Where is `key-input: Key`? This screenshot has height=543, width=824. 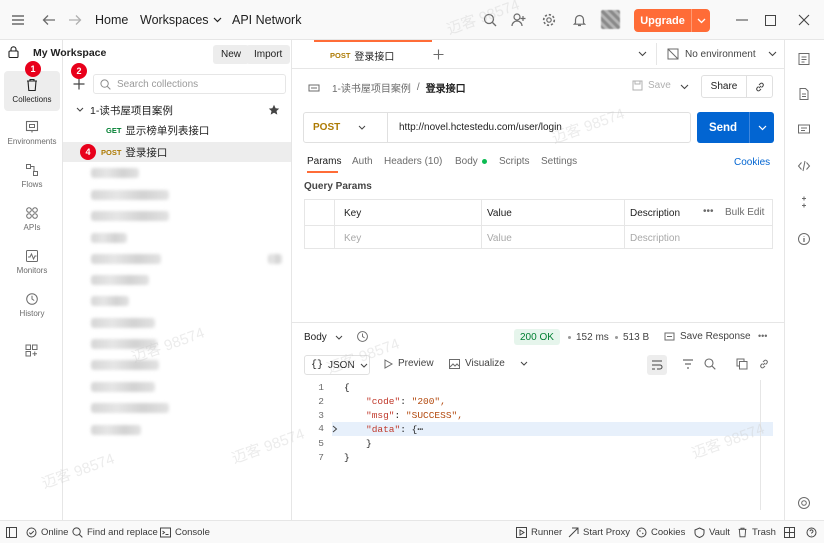
key-input: Key is located at coordinates (352, 238).